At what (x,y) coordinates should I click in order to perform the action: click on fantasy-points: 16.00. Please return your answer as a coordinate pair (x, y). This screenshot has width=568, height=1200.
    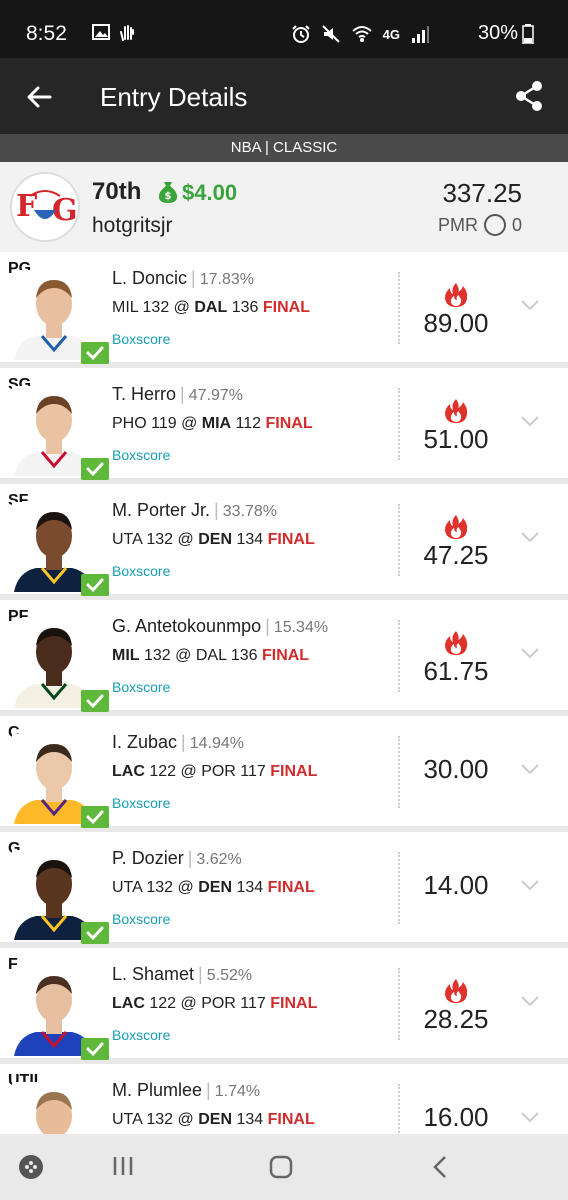
    Looking at the image, I should click on (456, 1117).